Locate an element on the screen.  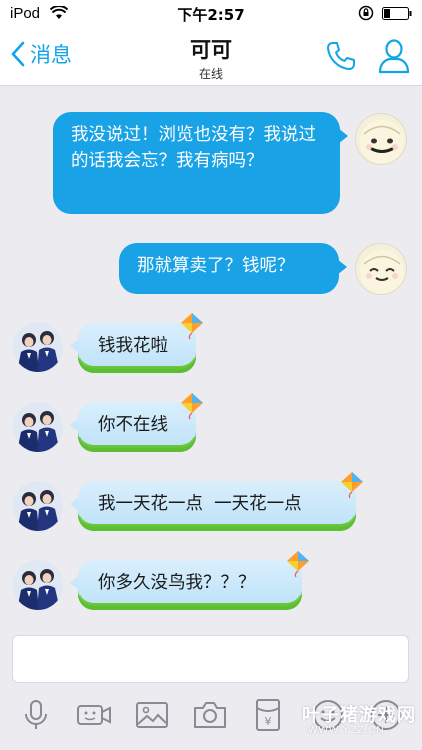
online-status: 在线 is located at coordinates (210, 74).